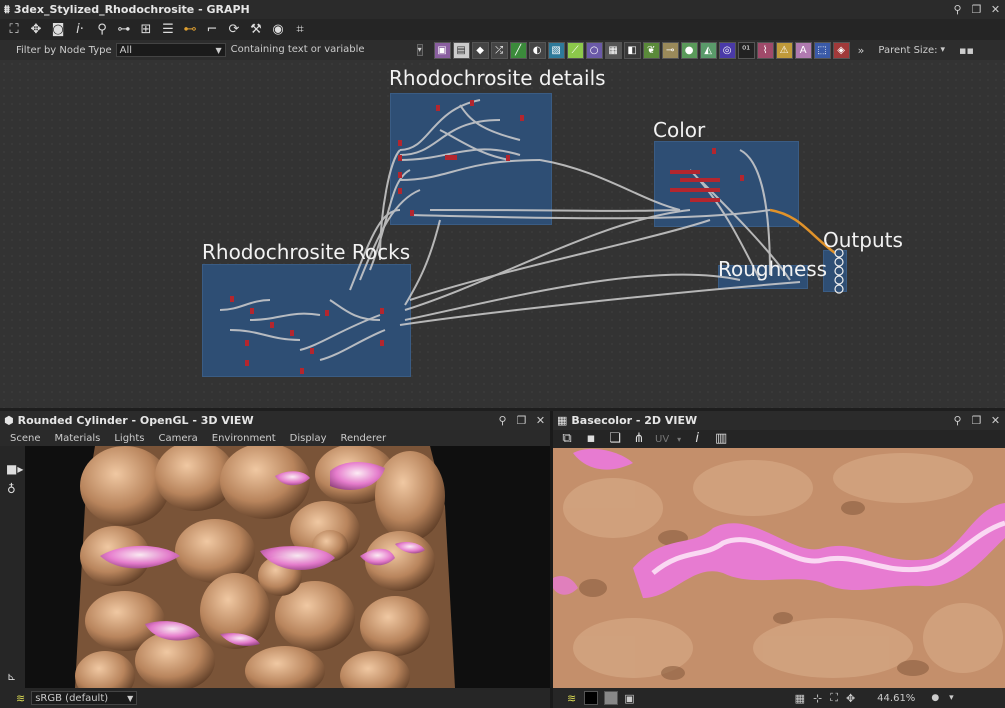 The width and height of the screenshot is (1005, 708). What do you see at coordinates (556, 50) in the screenshot?
I see `levels-icon: ▧` at bounding box center [556, 50].